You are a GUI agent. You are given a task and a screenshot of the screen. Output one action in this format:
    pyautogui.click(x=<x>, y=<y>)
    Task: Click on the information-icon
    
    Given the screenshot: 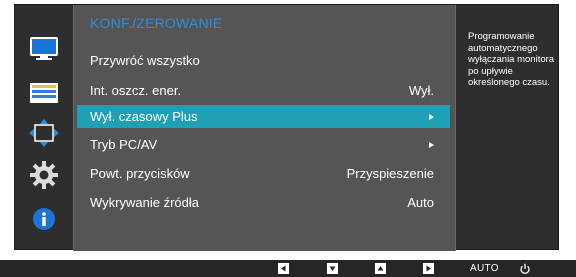 What is the action you would take?
    pyautogui.click(x=44, y=219)
    